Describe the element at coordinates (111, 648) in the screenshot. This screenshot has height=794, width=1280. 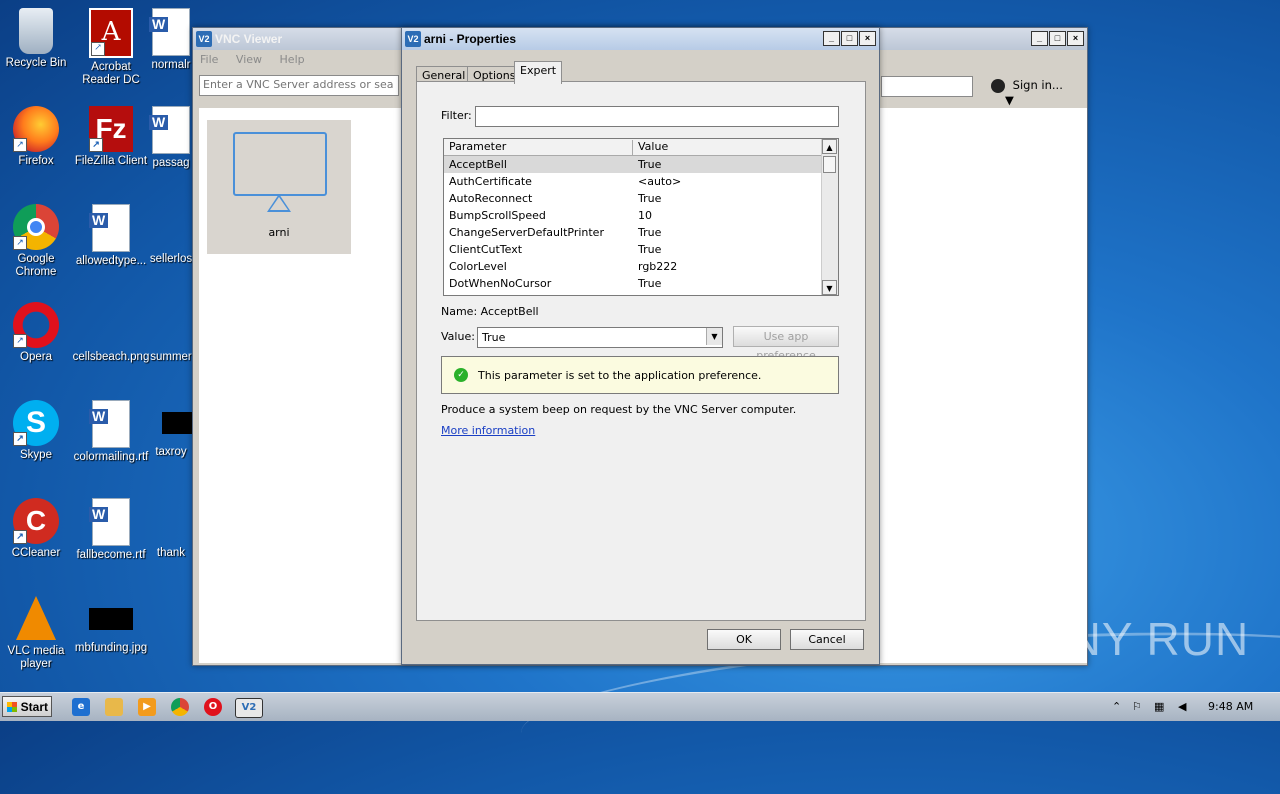
I see `desktop-icon-label: mbfunding.jpg` at that location.